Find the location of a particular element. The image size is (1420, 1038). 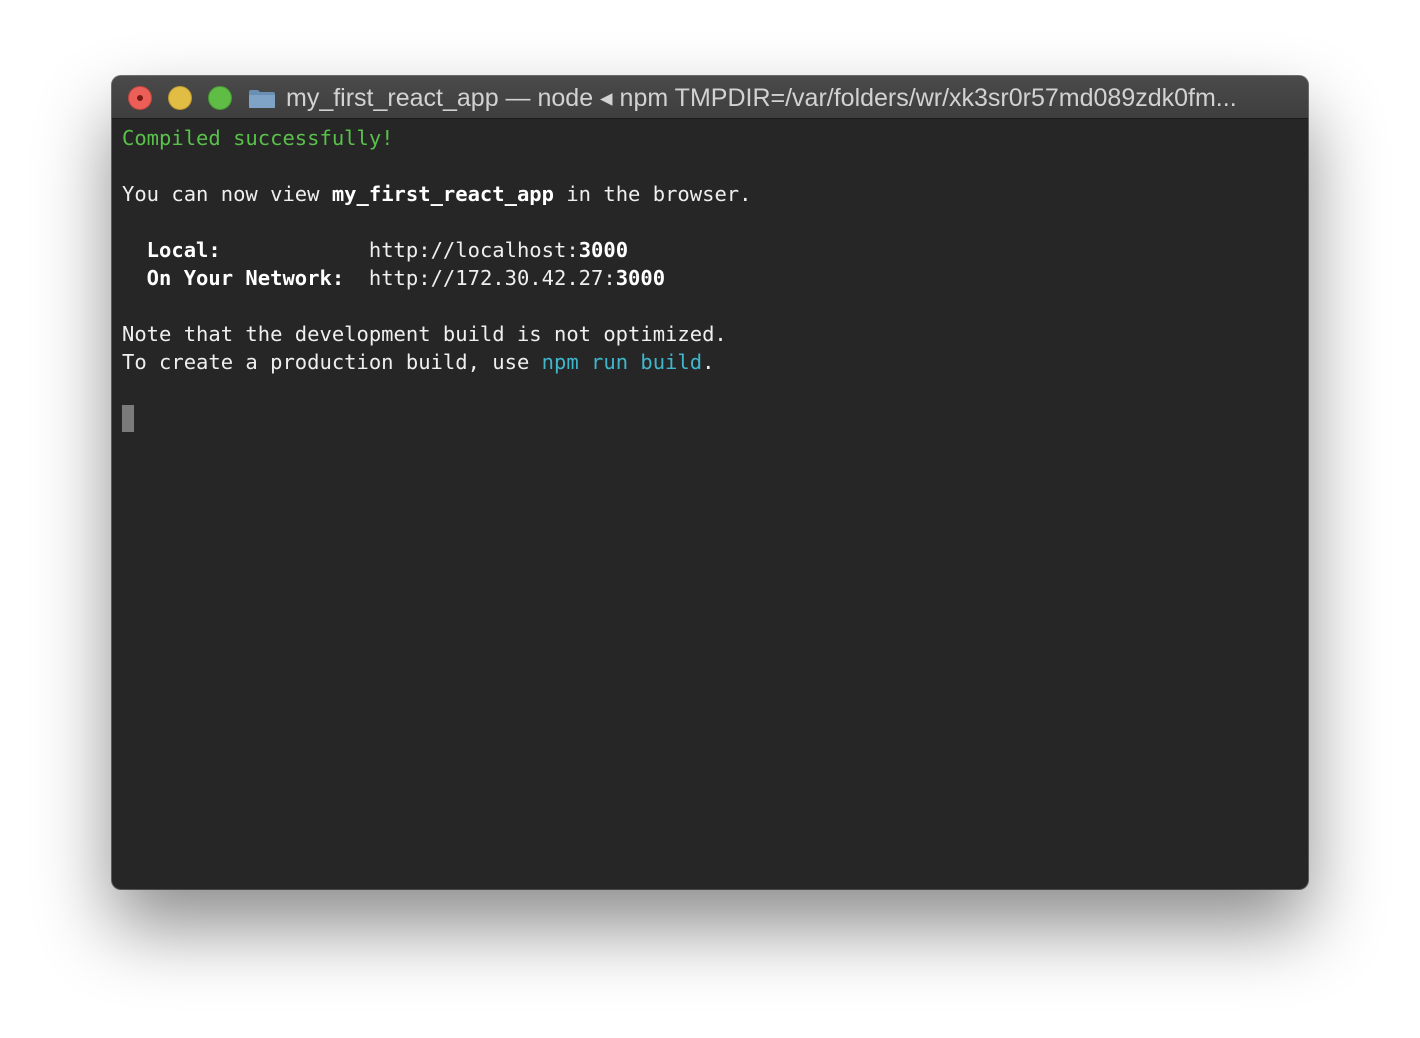

production-build-prefix: To create a production build, use is located at coordinates (332, 362).